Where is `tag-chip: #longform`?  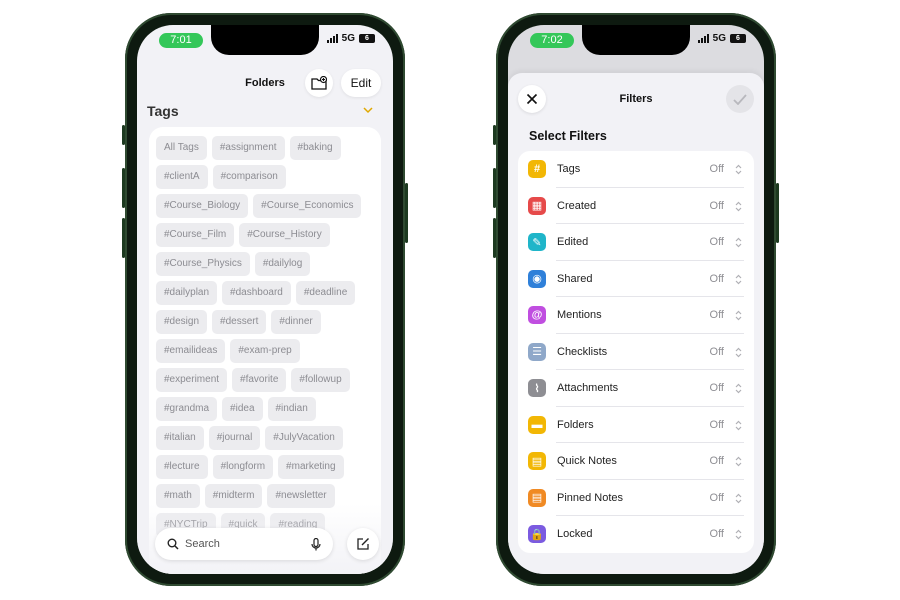
tag-chip: #longform is located at coordinates (243, 467).